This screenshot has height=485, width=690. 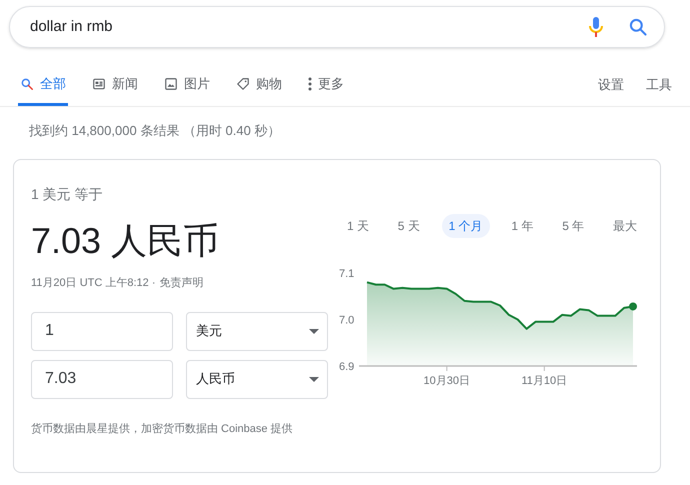 What do you see at coordinates (243, 83) in the screenshot?
I see `tag-icon` at bounding box center [243, 83].